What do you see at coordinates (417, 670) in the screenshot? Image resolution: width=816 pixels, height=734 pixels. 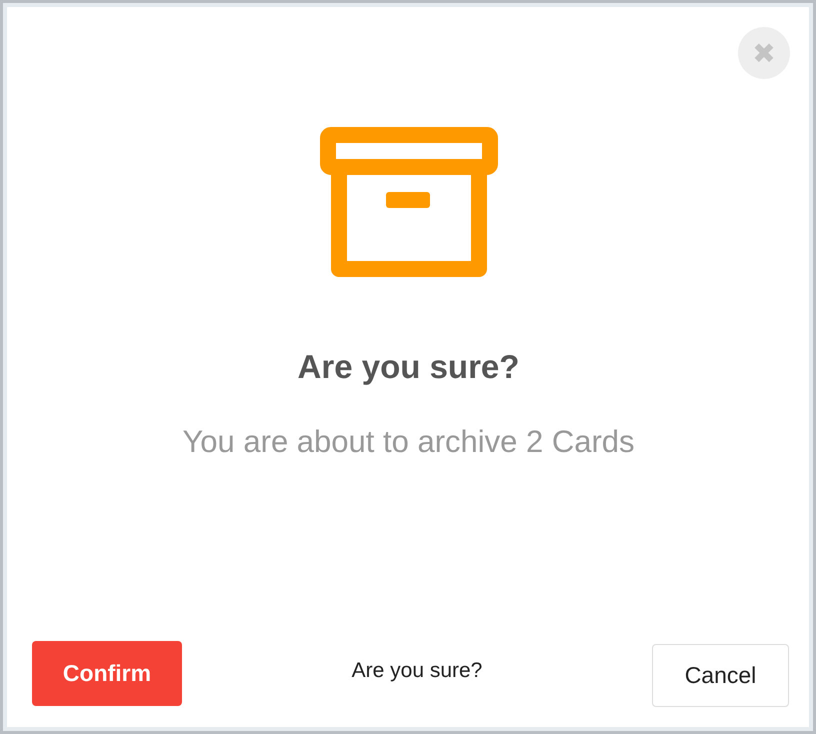 I see `footer-note: Are you sure?` at bounding box center [417, 670].